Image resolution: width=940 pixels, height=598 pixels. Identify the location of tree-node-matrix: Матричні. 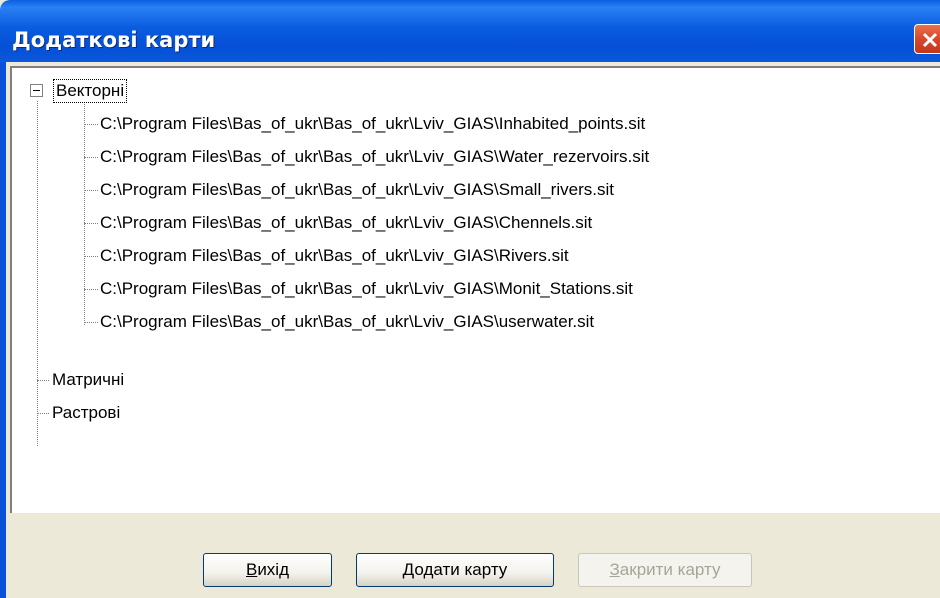
(112, 380).